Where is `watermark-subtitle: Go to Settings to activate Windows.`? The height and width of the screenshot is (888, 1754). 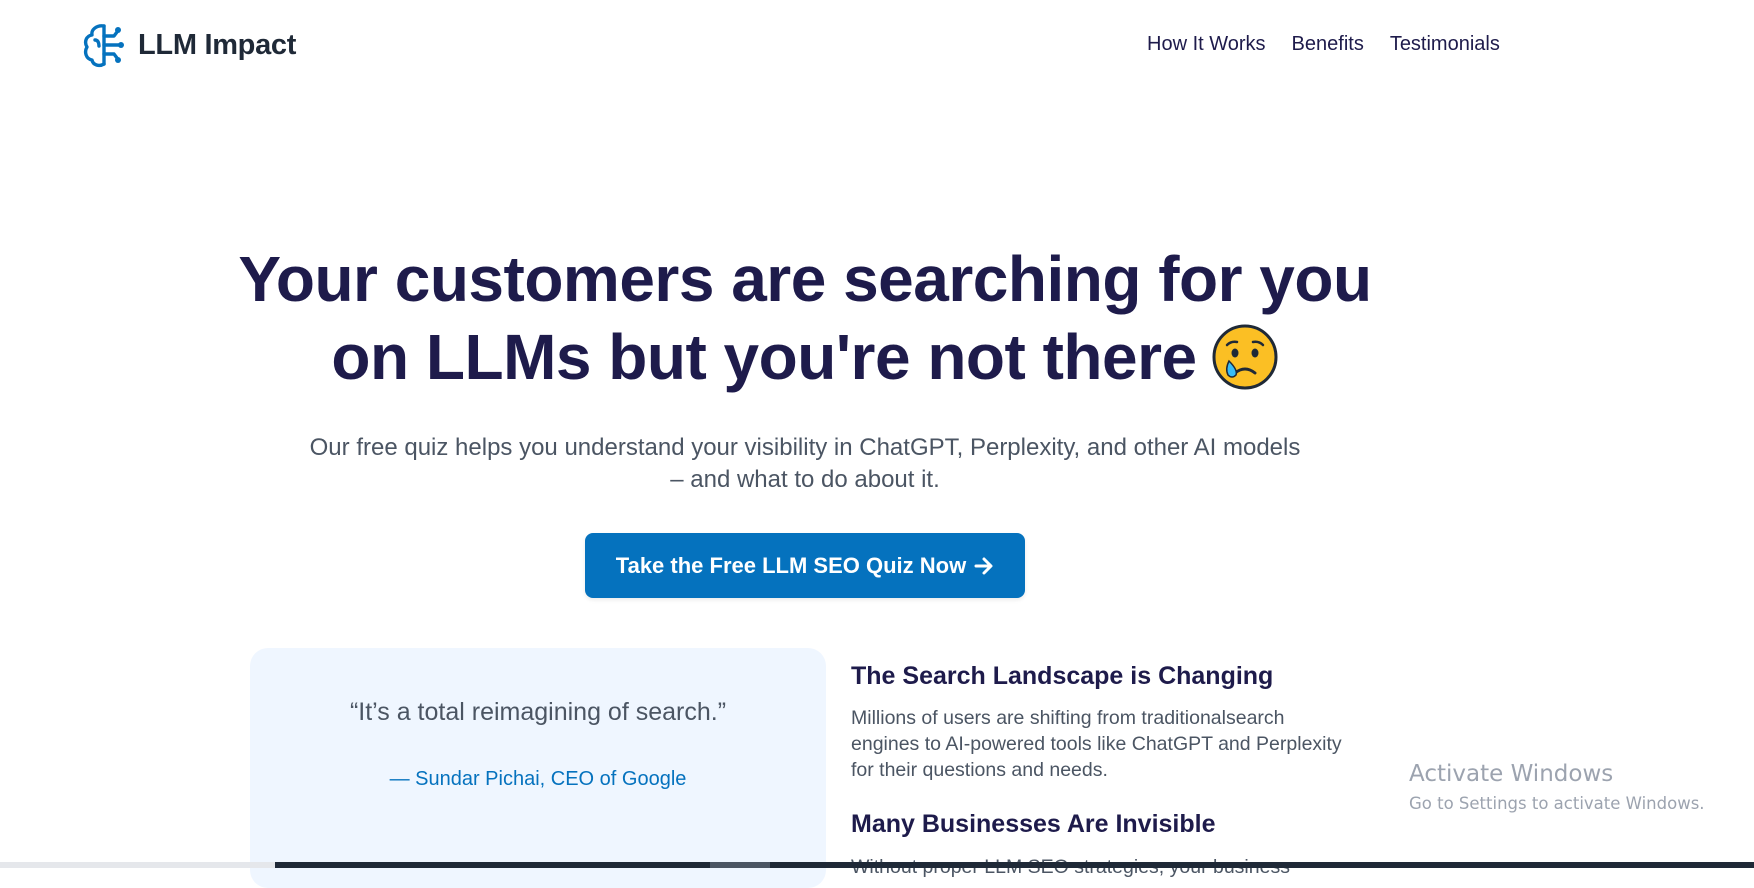 watermark-subtitle: Go to Settings to activate Windows. is located at coordinates (1557, 803).